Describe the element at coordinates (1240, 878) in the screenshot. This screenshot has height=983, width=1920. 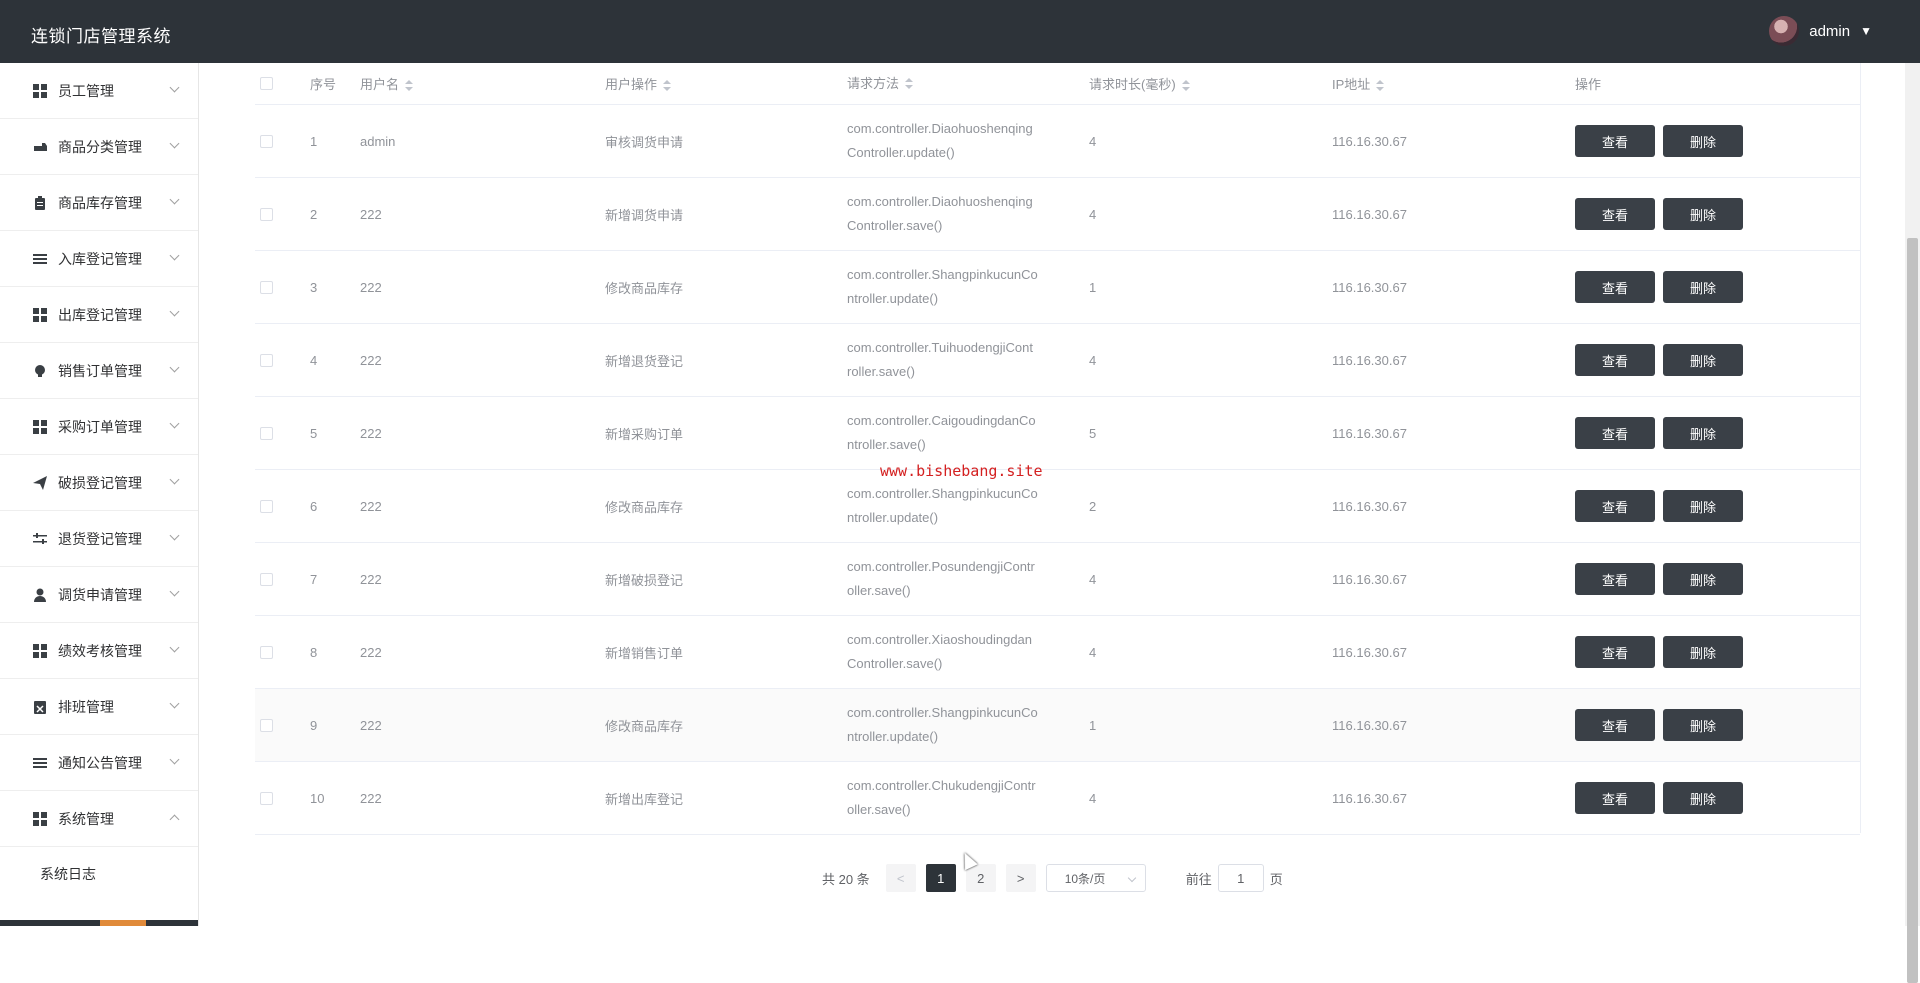
I see `goto-page-input` at that location.